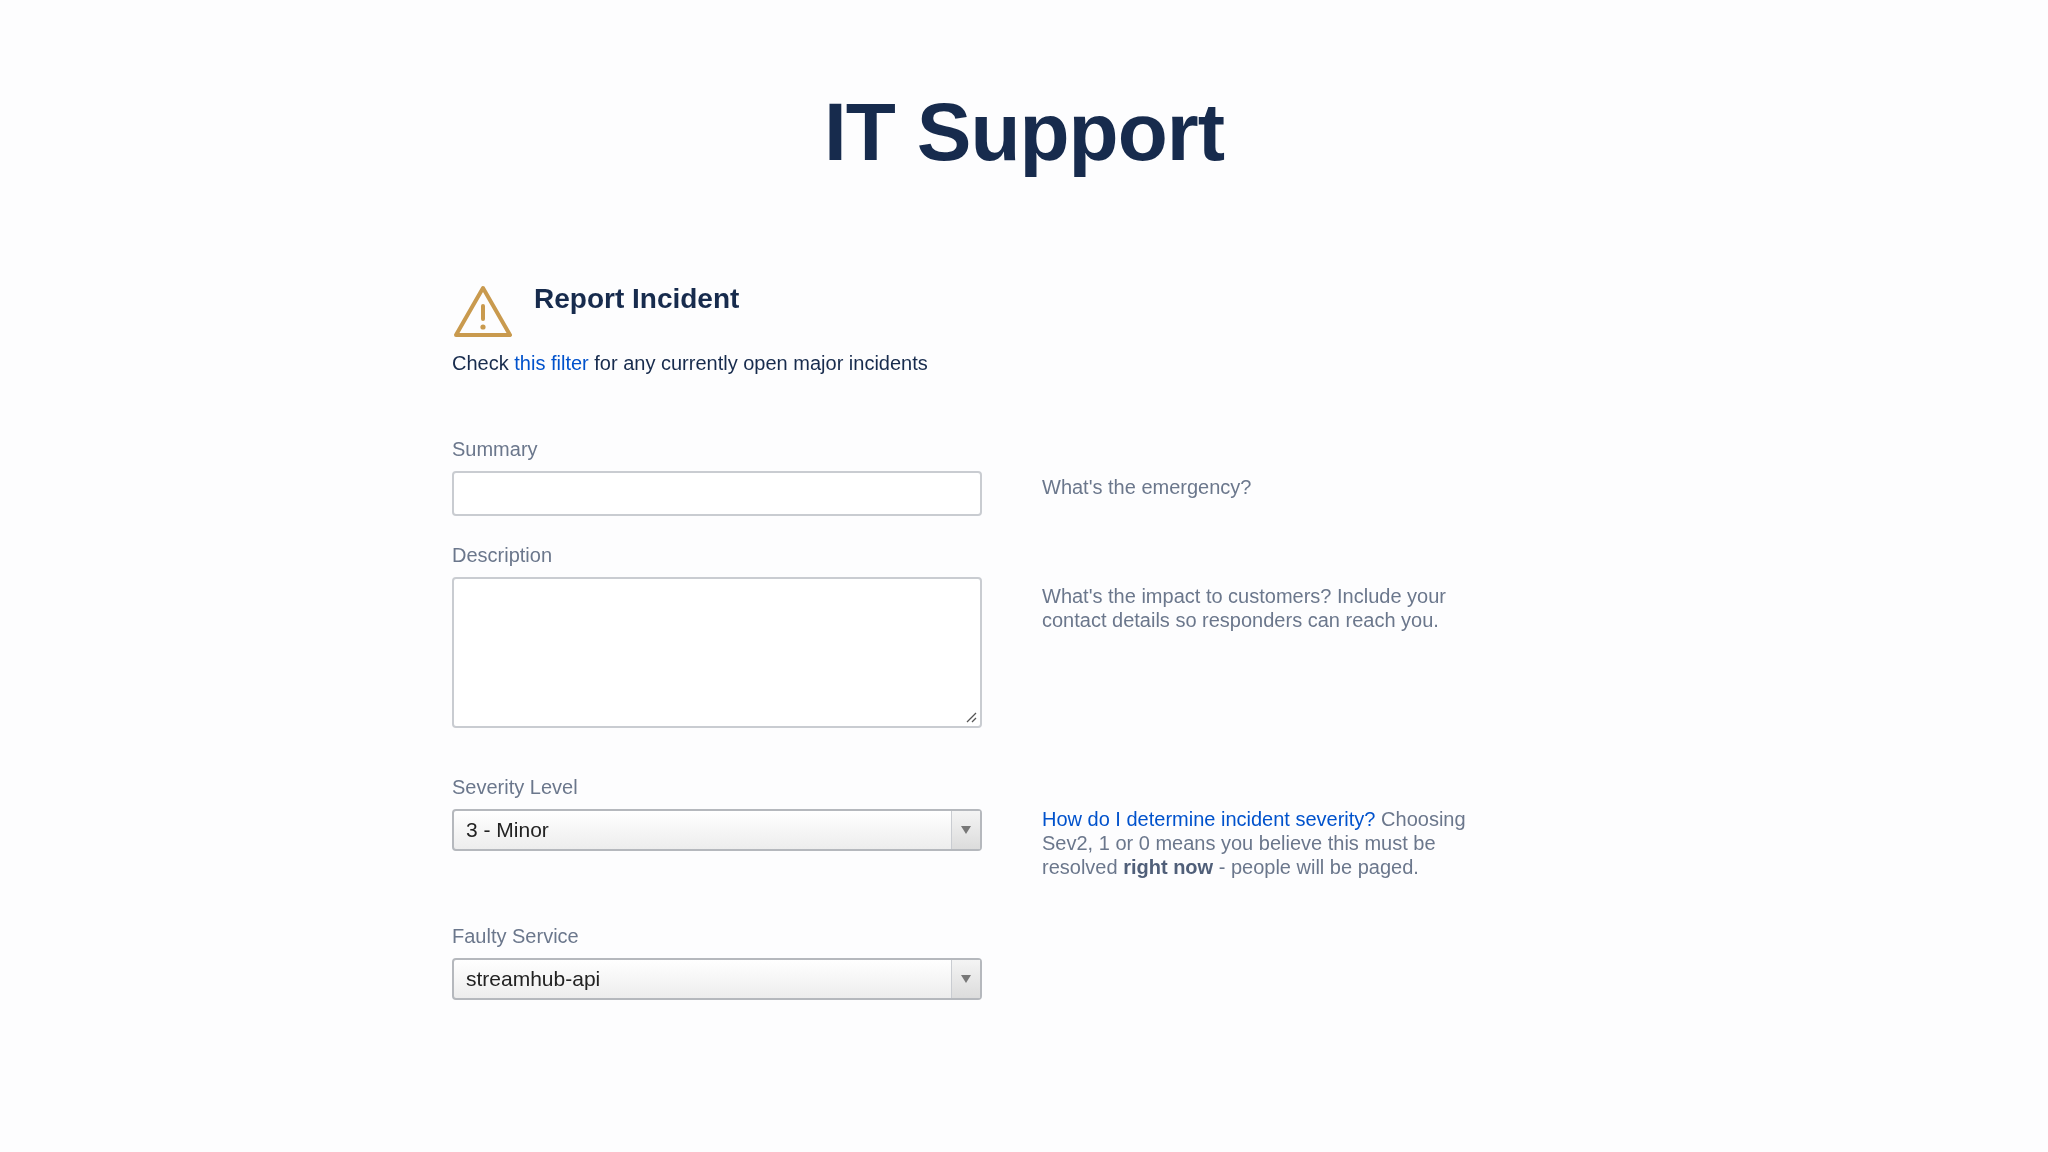  What do you see at coordinates (717, 830) in the screenshot?
I see `dropdown-field: 3 - Minor` at bounding box center [717, 830].